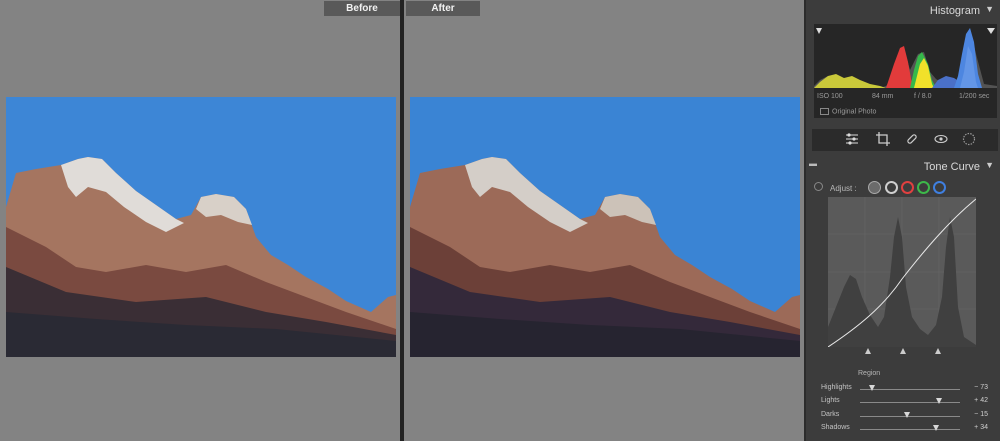  I want to click on rgb-channel-icon, so click(891, 187).